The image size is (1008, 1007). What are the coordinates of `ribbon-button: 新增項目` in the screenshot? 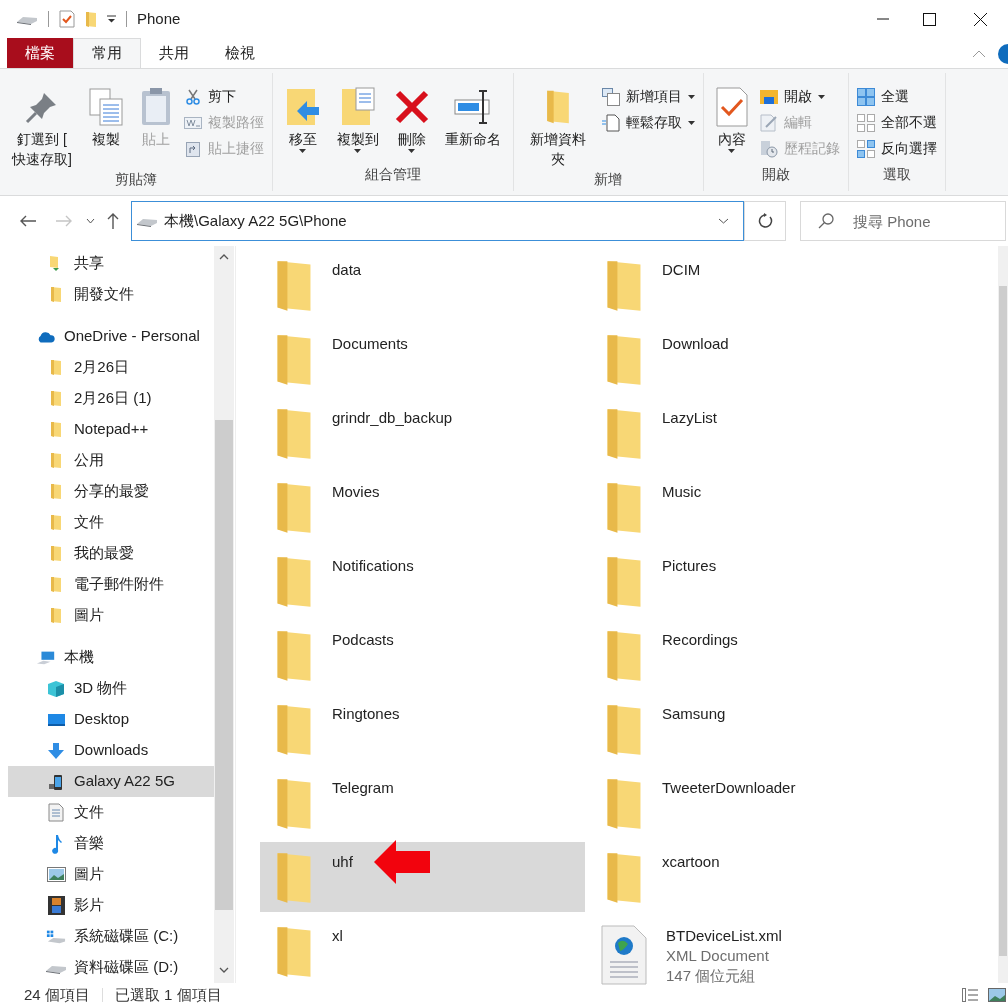 It's located at (648, 96).